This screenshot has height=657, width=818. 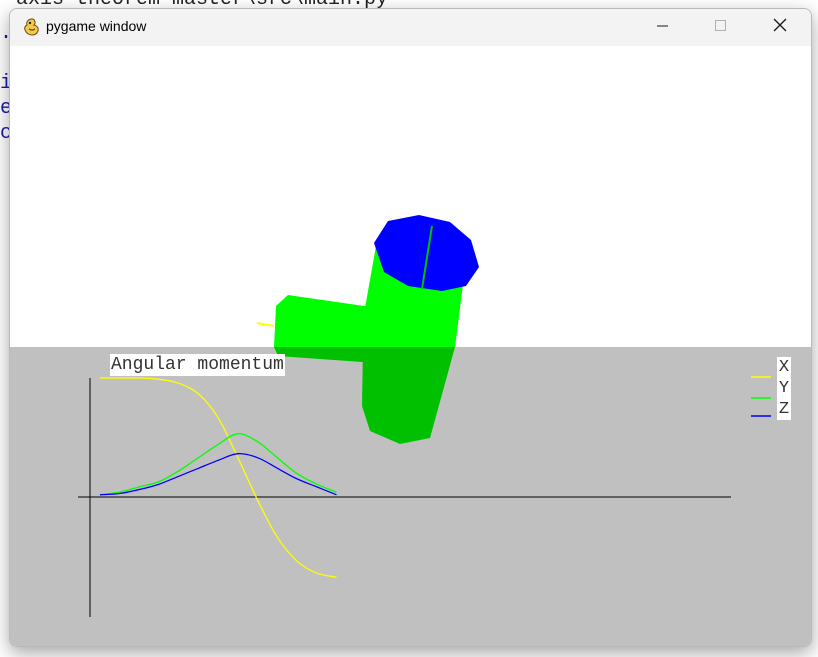 I want to click on pygame-snake-icon, so click(x=32, y=27).